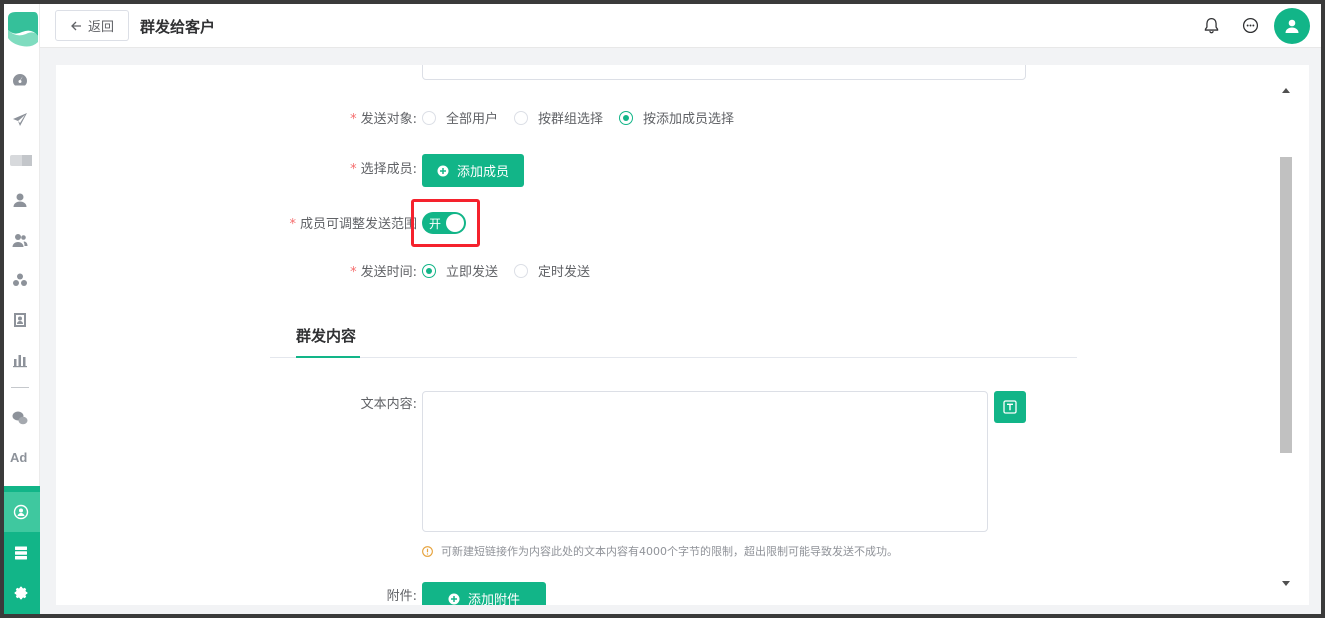  I want to click on arrow-left-icon, so click(76, 25).